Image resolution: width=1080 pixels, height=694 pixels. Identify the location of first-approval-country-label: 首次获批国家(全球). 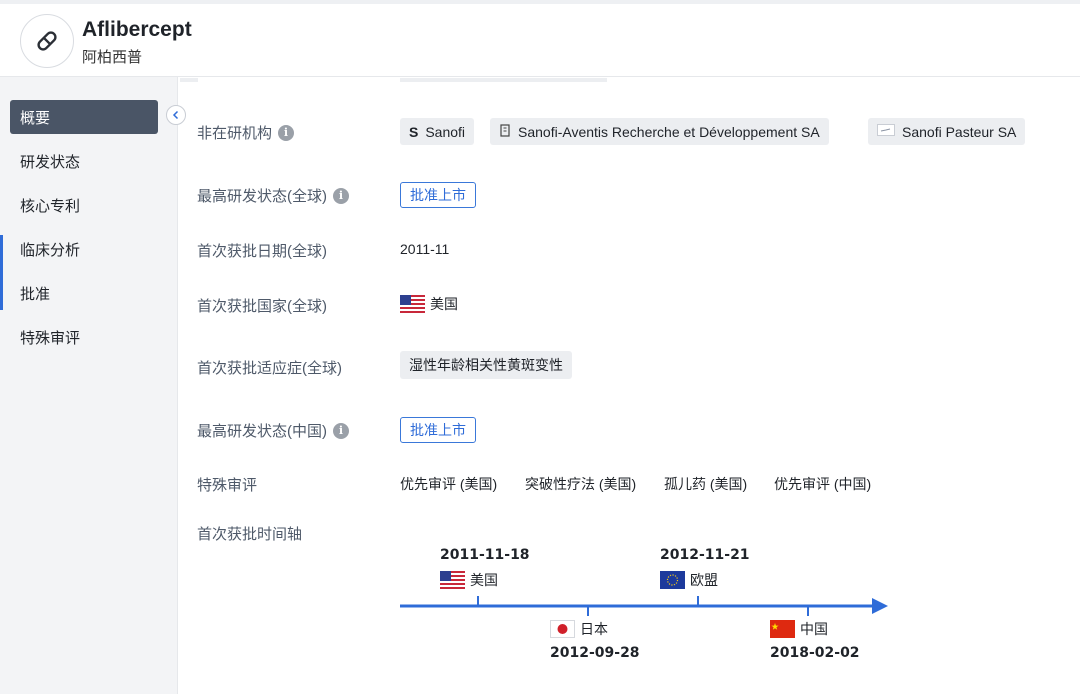
(262, 306).